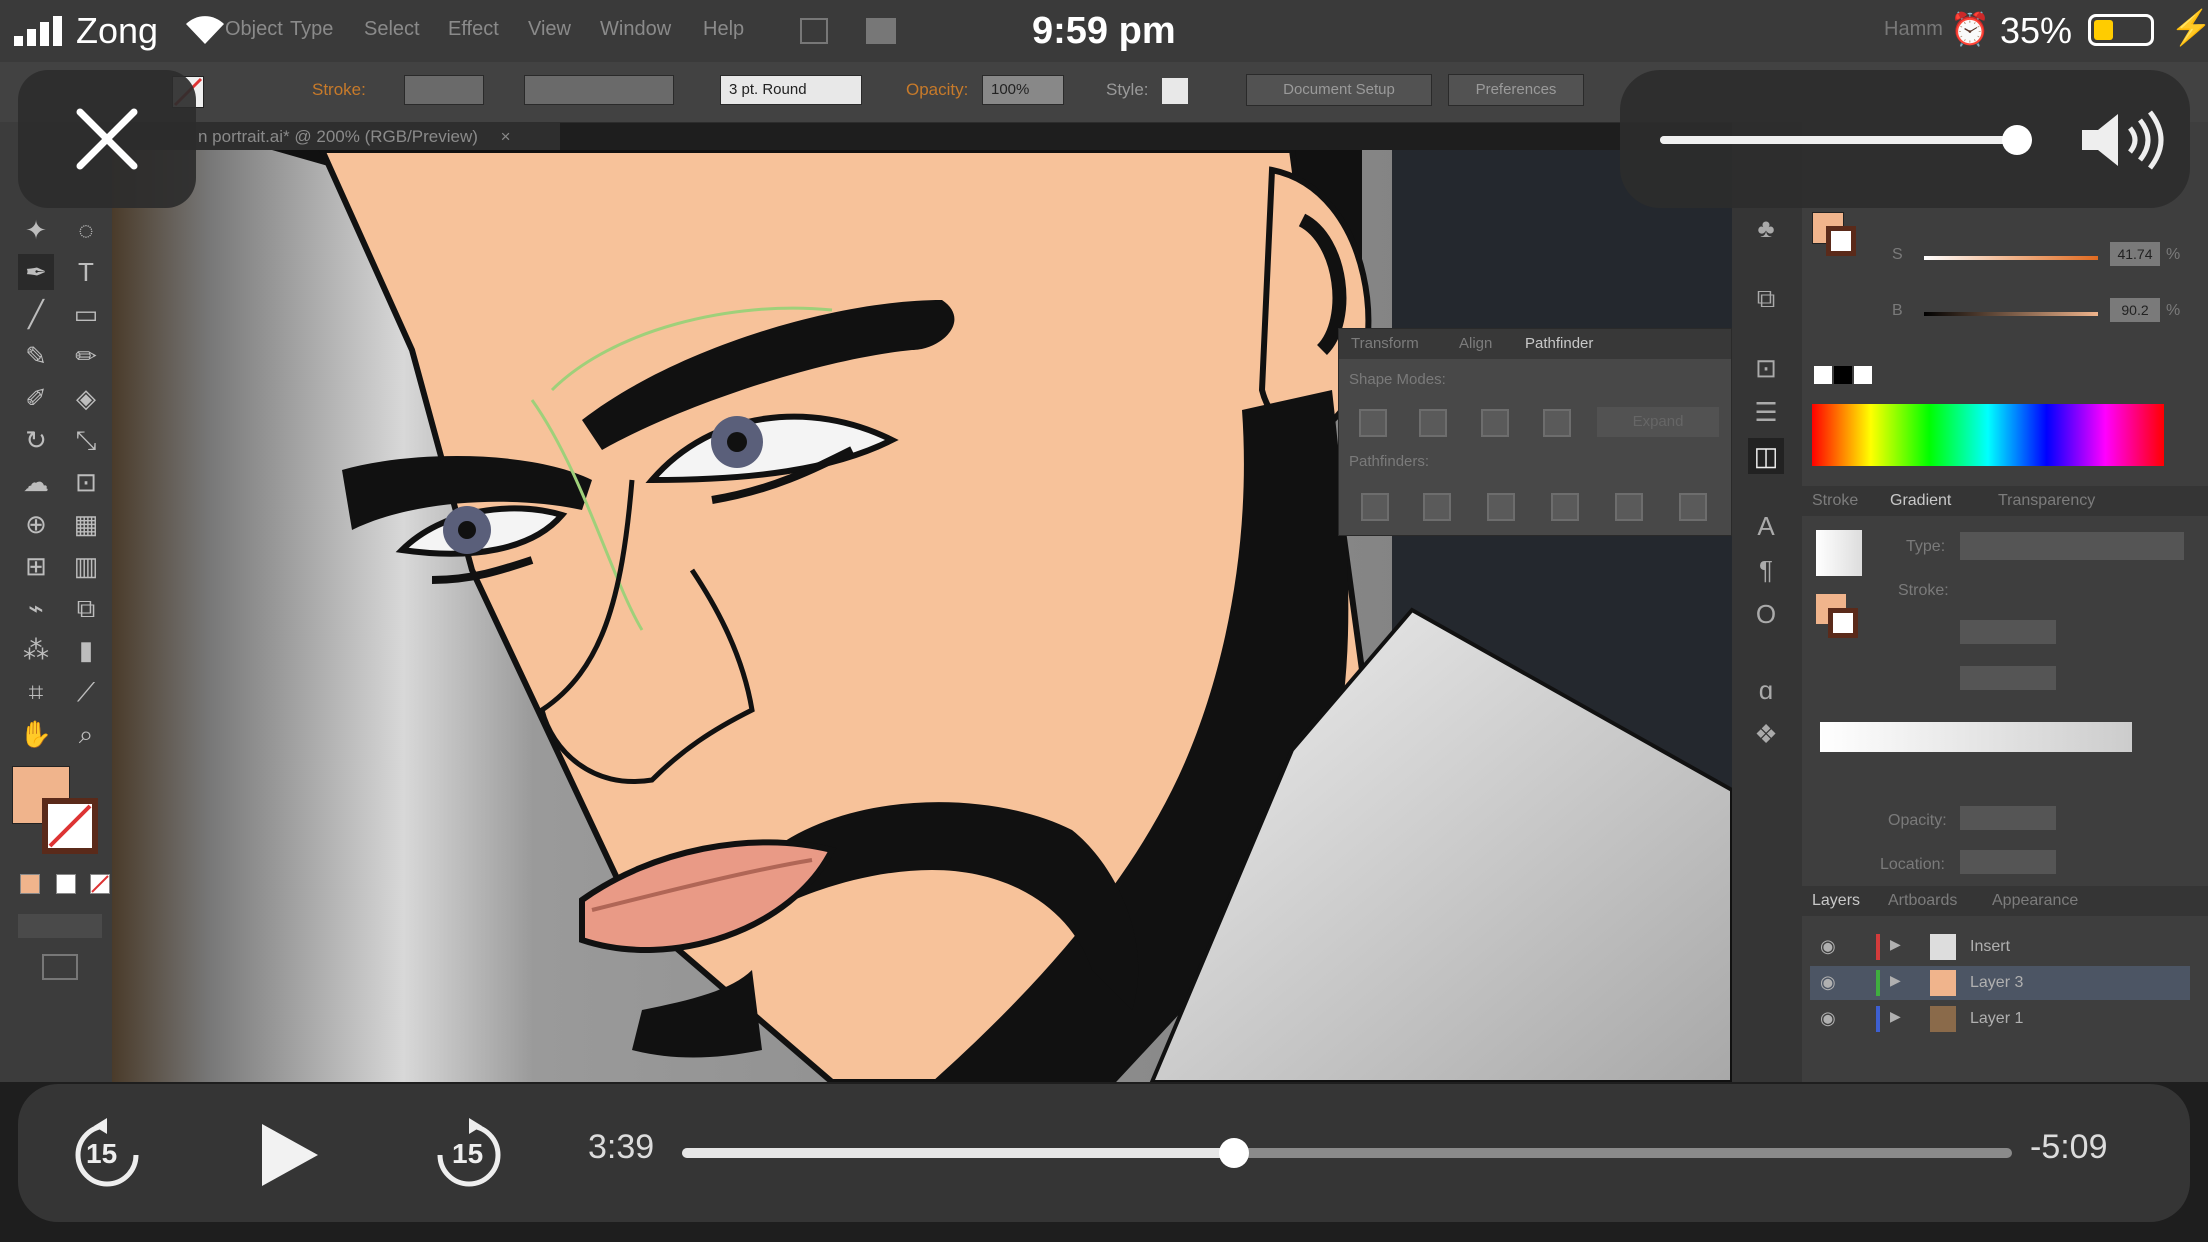 The height and width of the screenshot is (1242, 2208). I want to click on color-mode-icon, so click(30, 884).